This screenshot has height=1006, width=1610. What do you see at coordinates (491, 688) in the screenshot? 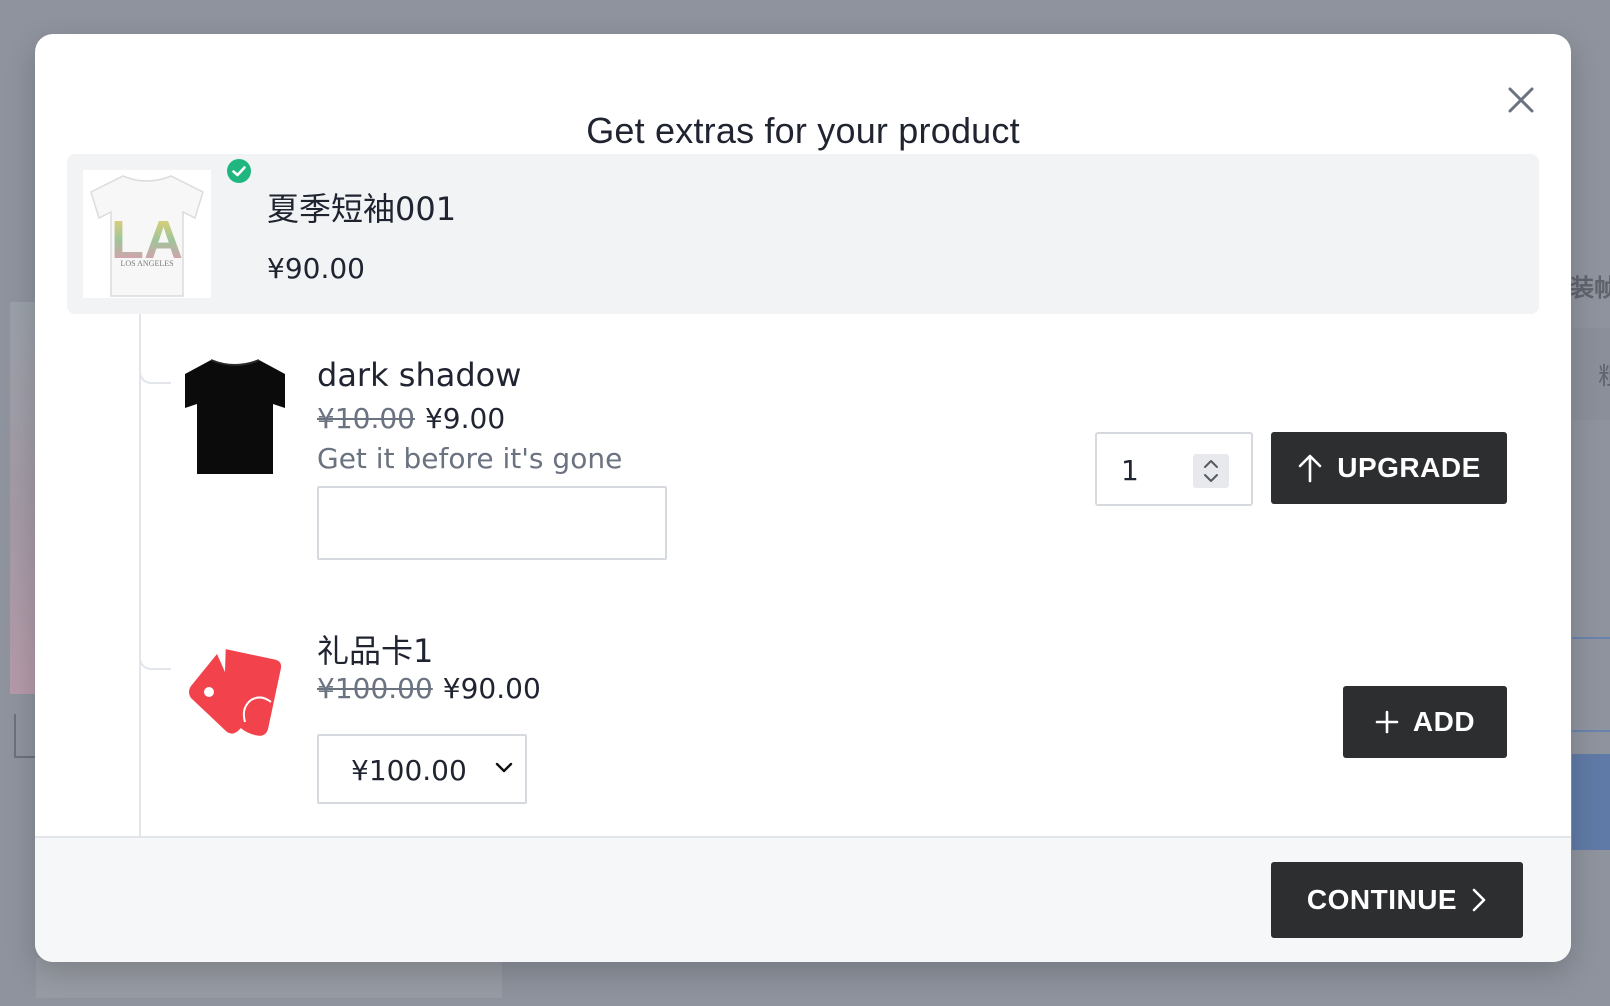
I see `upsell-price: ¥90.00` at bounding box center [491, 688].